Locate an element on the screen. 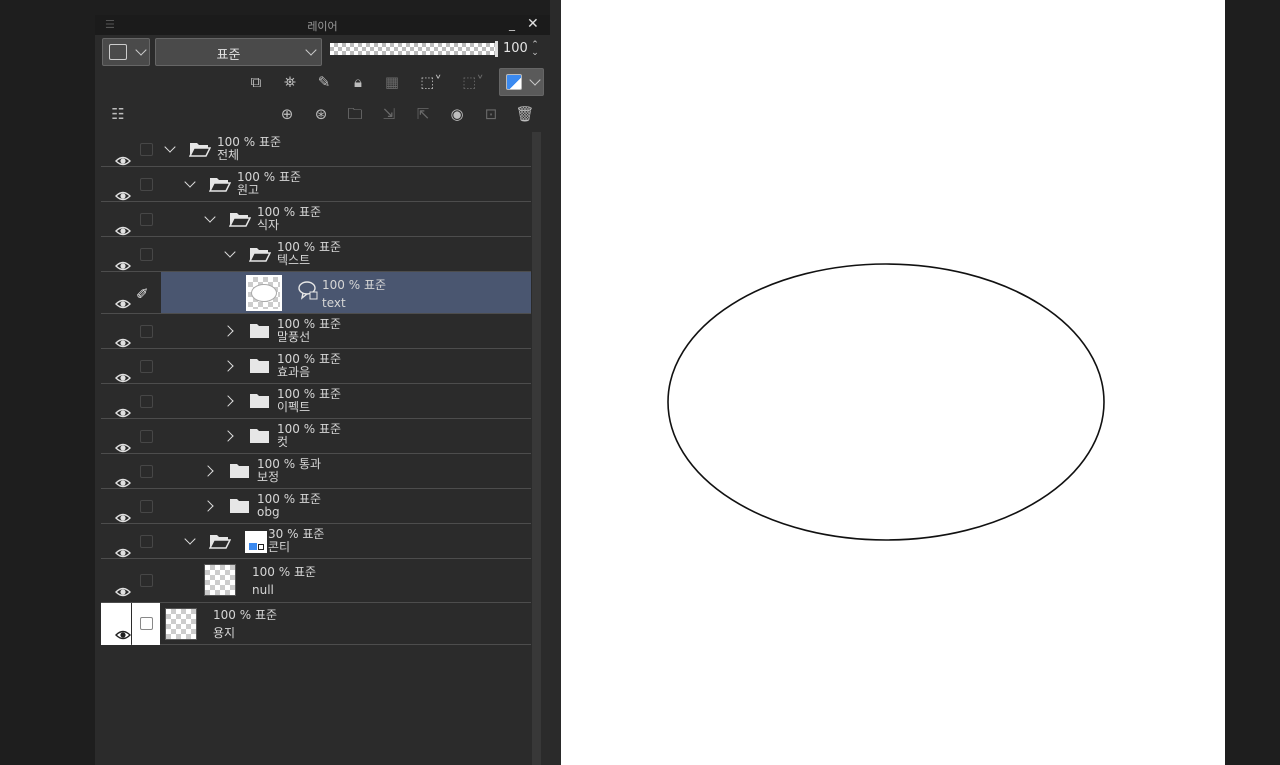  layer-name: 텍스트 is located at coordinates (294, 260).